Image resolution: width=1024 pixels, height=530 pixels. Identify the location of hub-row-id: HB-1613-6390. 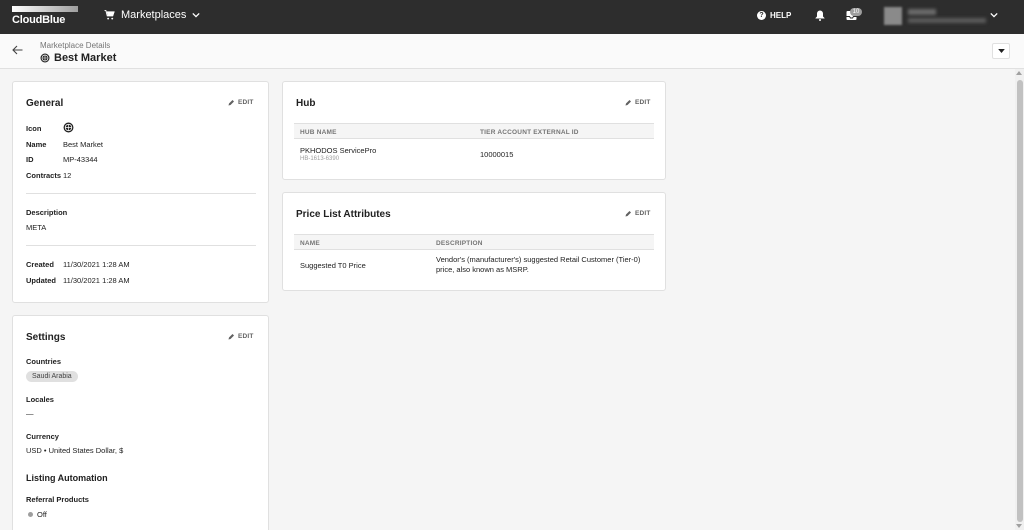
(320, 159).